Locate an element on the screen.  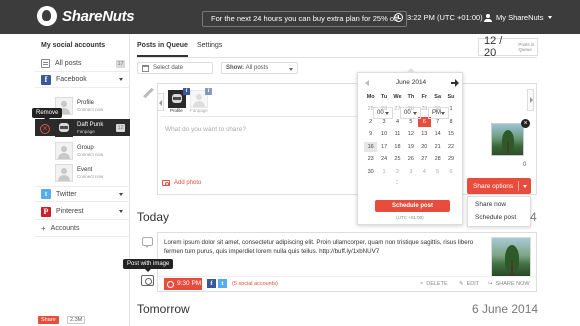
calendar-day: 21 is located at coordinates (437, 147).